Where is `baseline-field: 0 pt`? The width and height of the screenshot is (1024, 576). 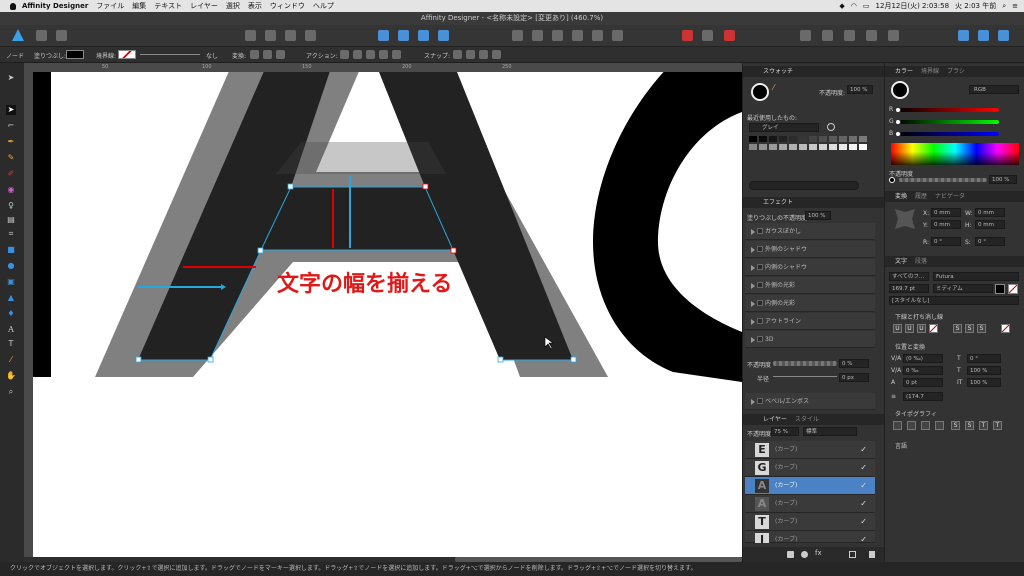
baseline-field: 0 pt is located at coordinates (923, 382).